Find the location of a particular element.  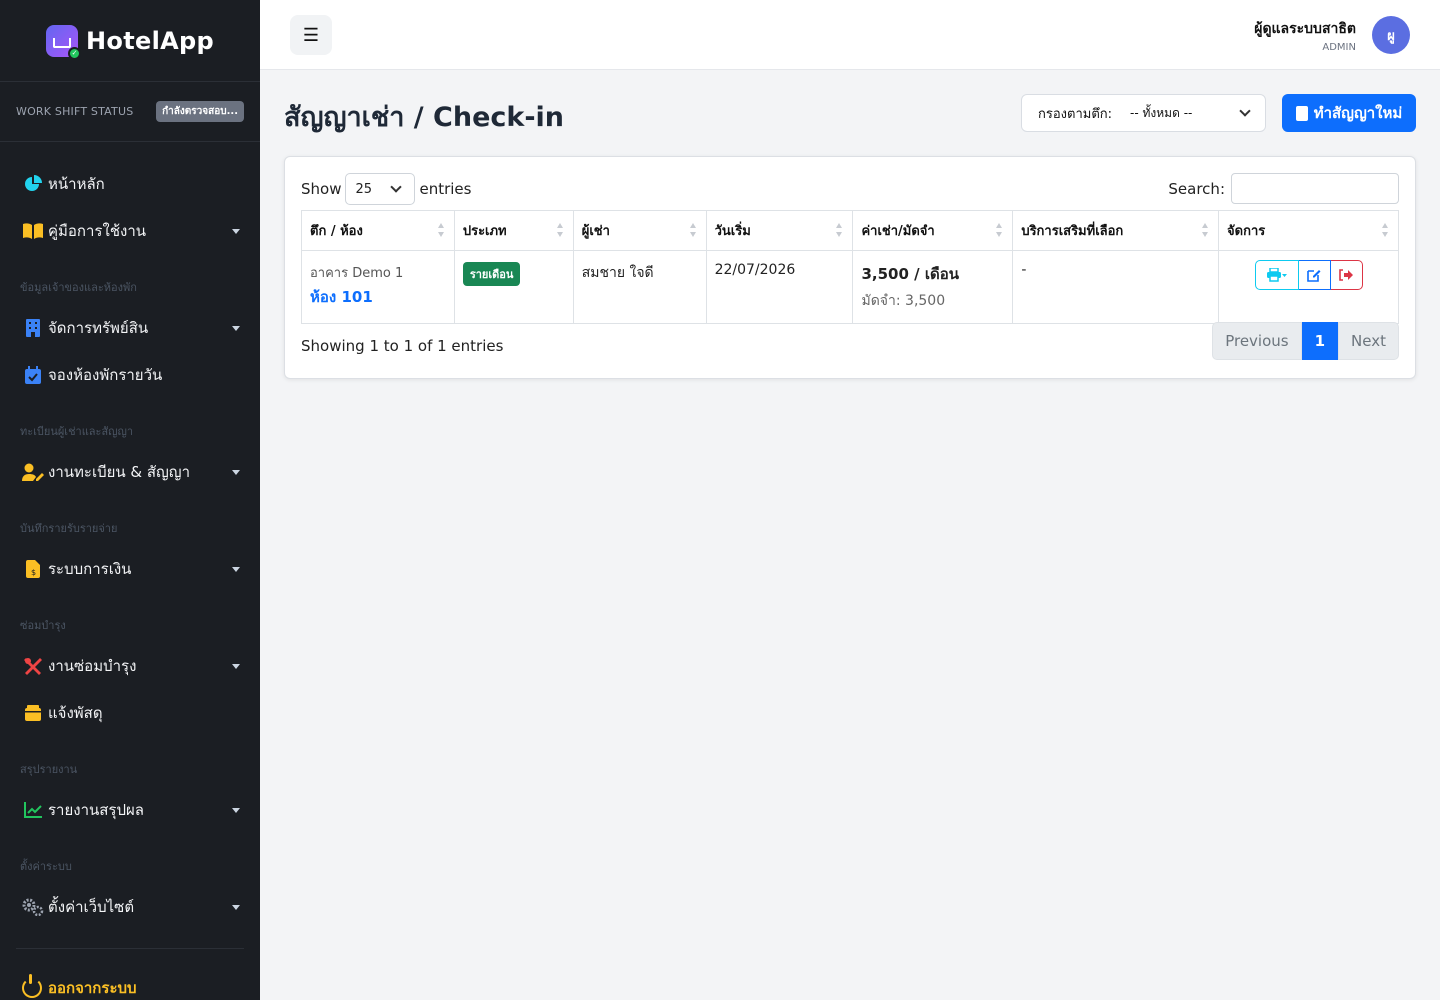

column-label: บริการเสริมที่เลือก is located at coordinates (1072, 231).